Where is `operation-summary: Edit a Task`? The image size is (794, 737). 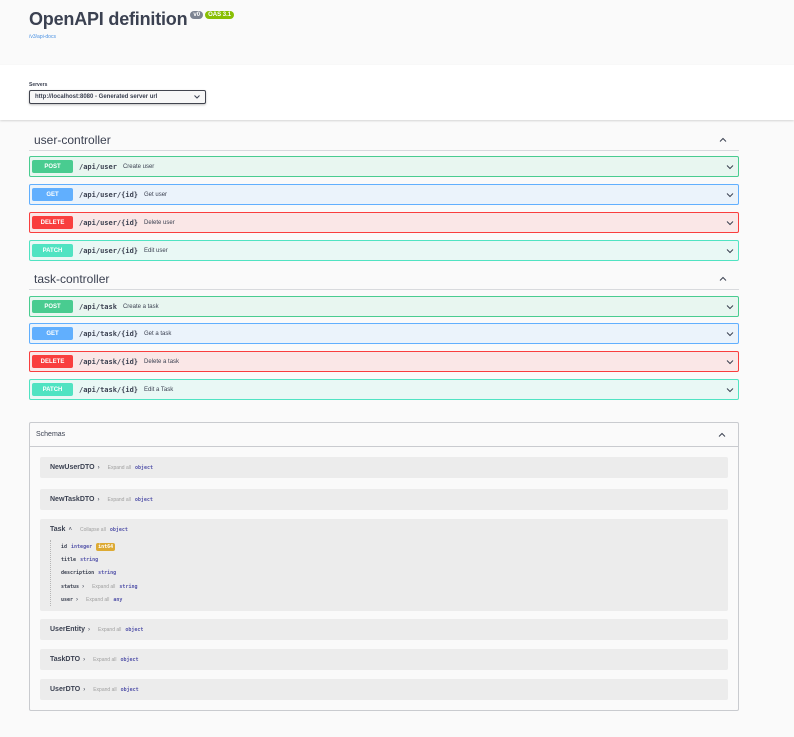 operation-summary: Edit a Task is located at coordinates (159, 389).